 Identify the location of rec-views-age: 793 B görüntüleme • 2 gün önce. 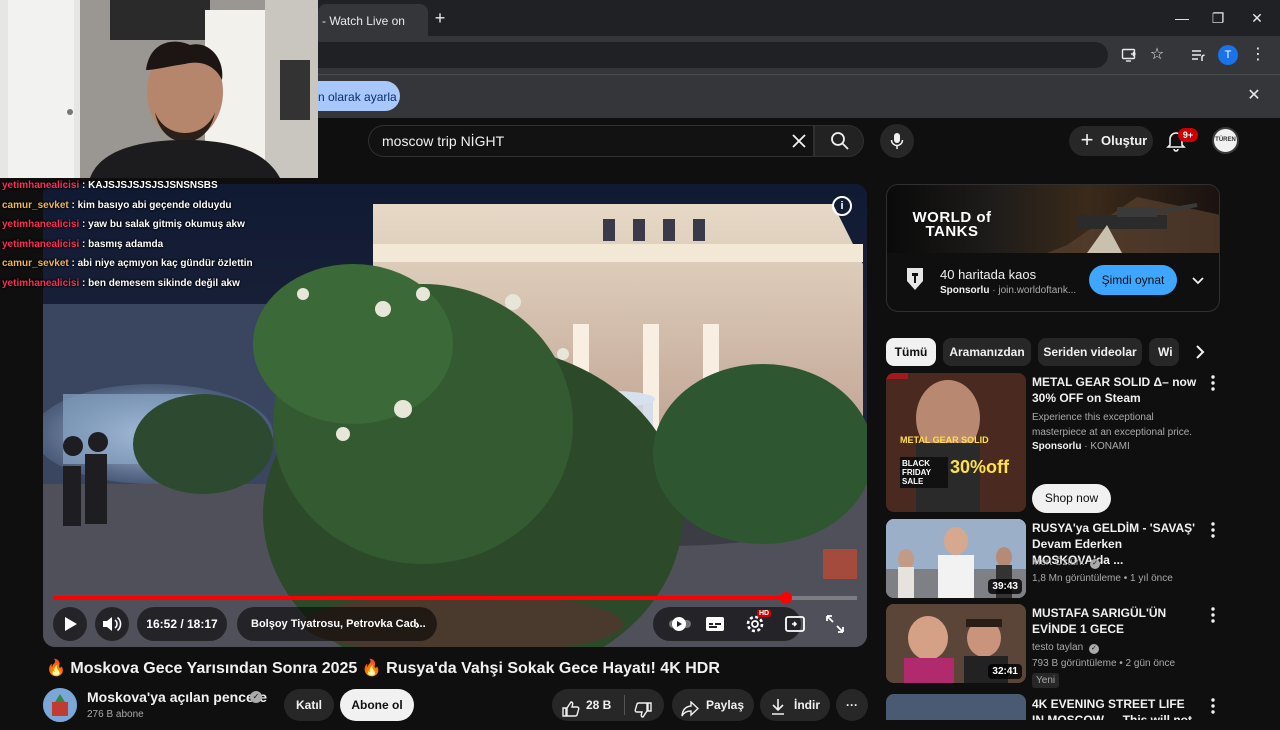
(1104, 663).